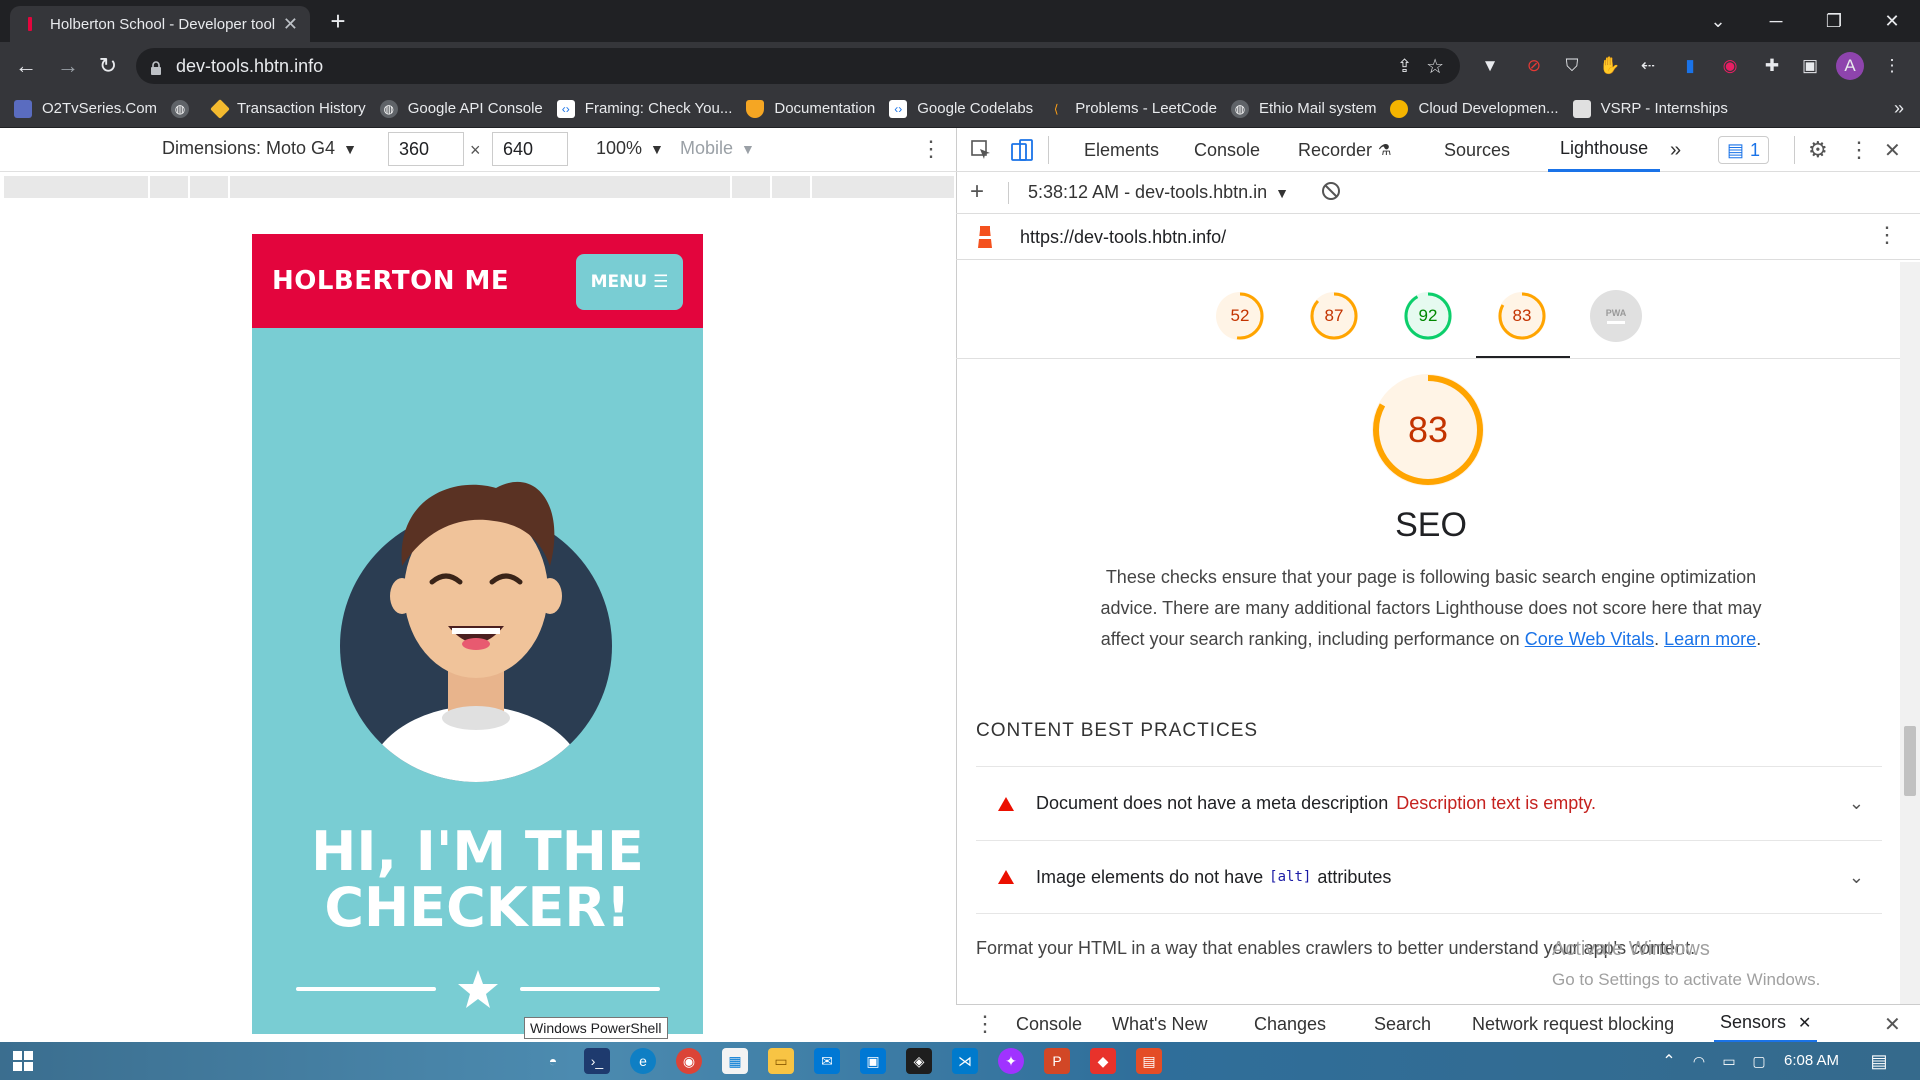 Image resolution: width=1920 pixels, height=1080 pixels. What do you see at coordinates (1057, 1061) in the screenshot?
I see `powerpoint-icon: P` at bounding box center [1057, 1061].